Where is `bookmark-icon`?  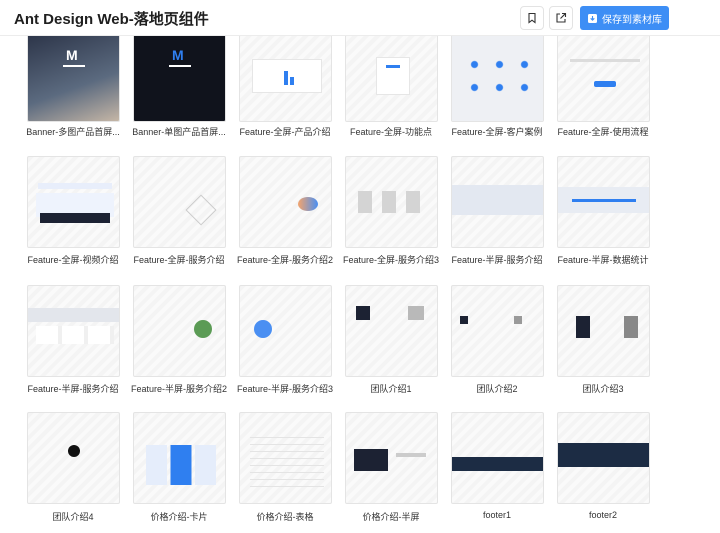
bookmark-icon is located at coordinates (532, 18).